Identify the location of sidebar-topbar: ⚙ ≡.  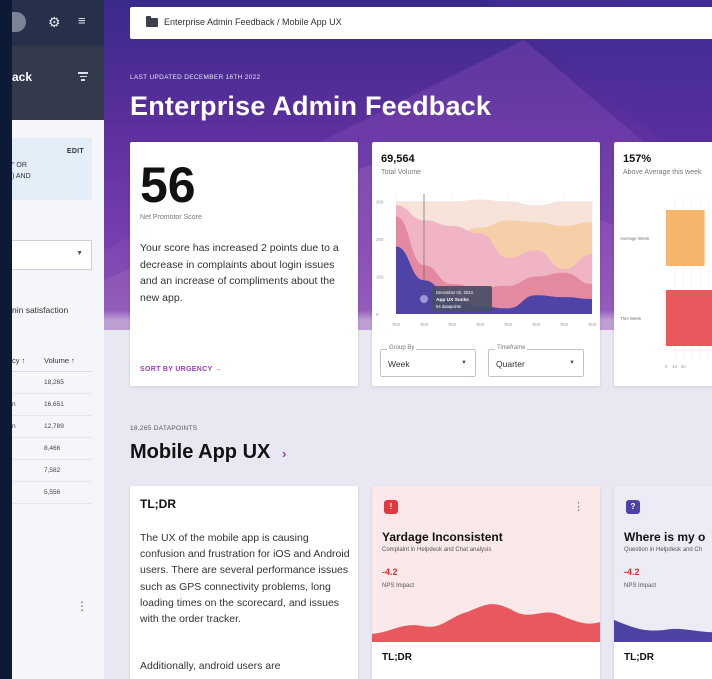
(58, 23).